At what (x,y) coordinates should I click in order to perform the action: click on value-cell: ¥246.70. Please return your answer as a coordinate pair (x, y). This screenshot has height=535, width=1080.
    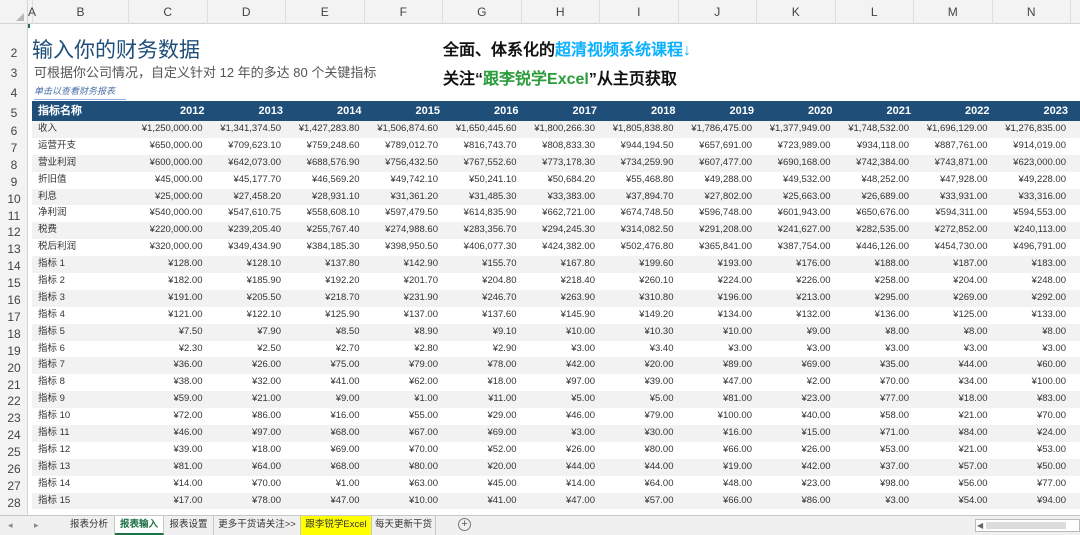
    Looking at the image, I should click on (481, 298).